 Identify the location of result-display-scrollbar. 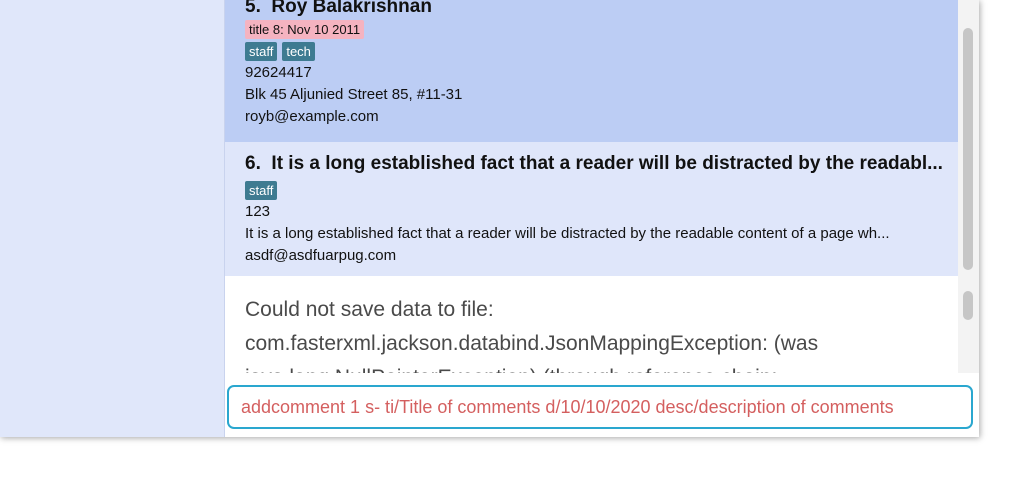
(968, 324).